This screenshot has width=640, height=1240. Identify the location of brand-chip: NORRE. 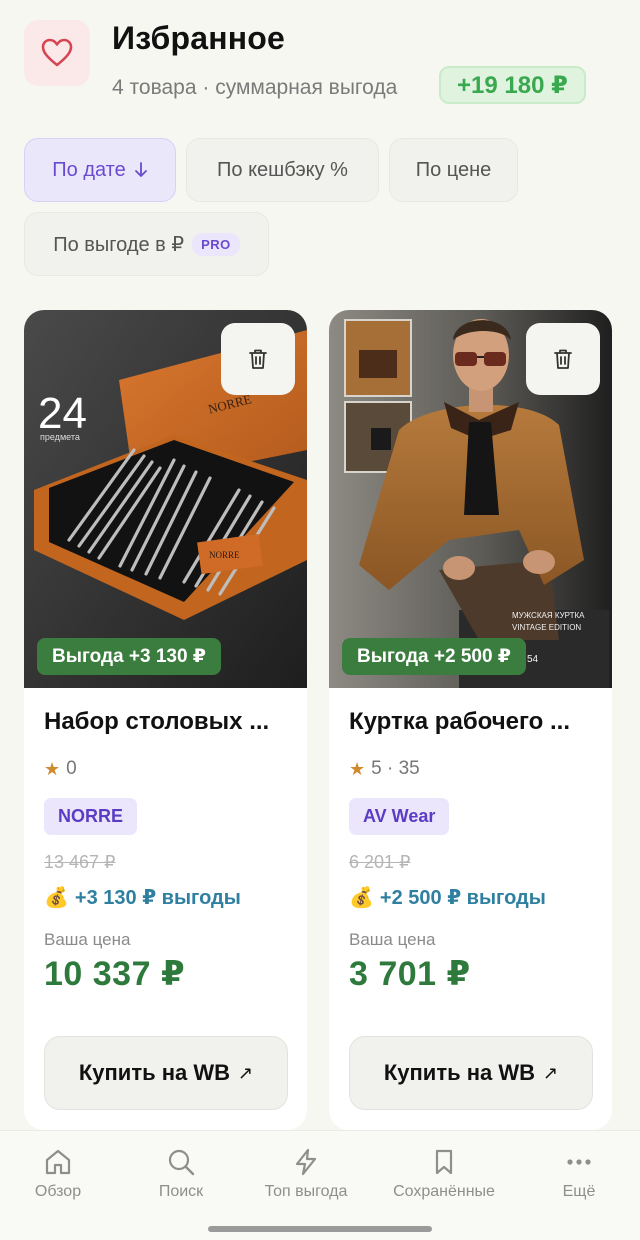
(91, 816).